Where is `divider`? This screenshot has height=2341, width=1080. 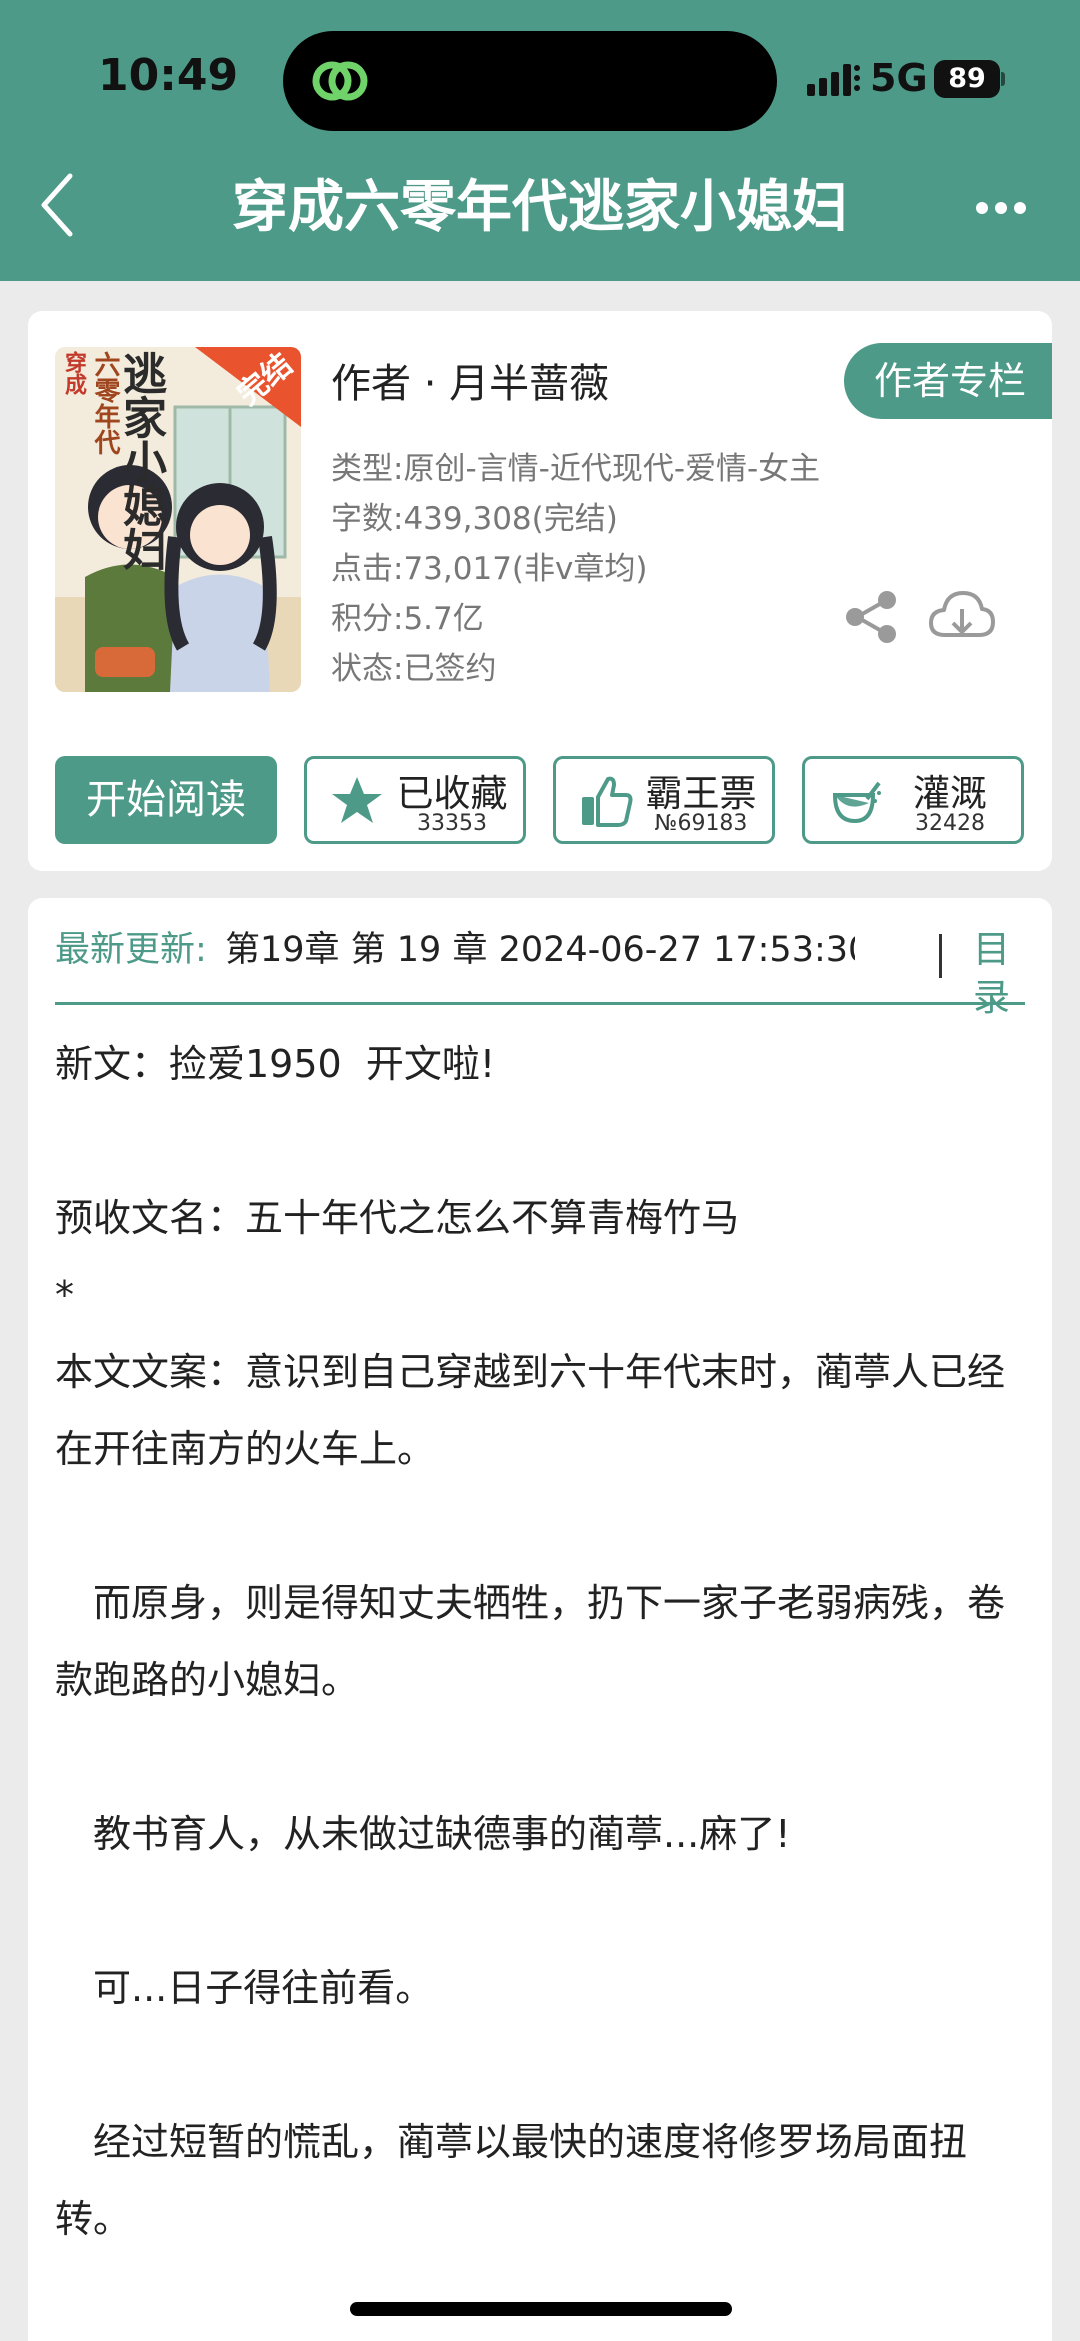
divider is located at coordinates (940, 956).